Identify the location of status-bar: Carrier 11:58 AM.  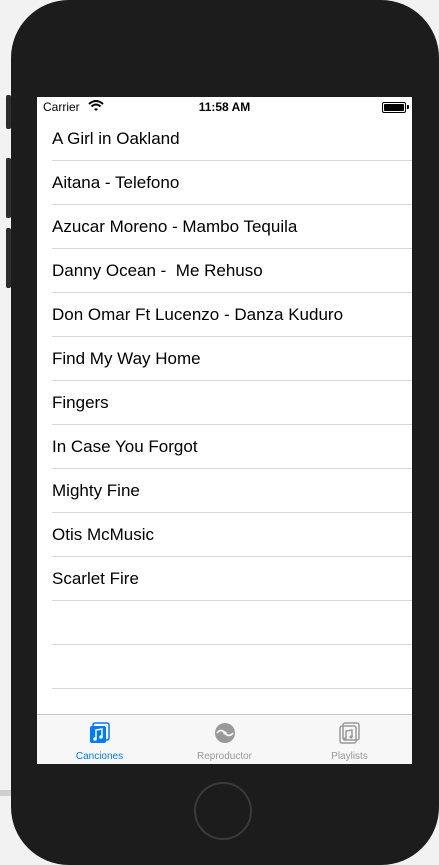
(224, 107).